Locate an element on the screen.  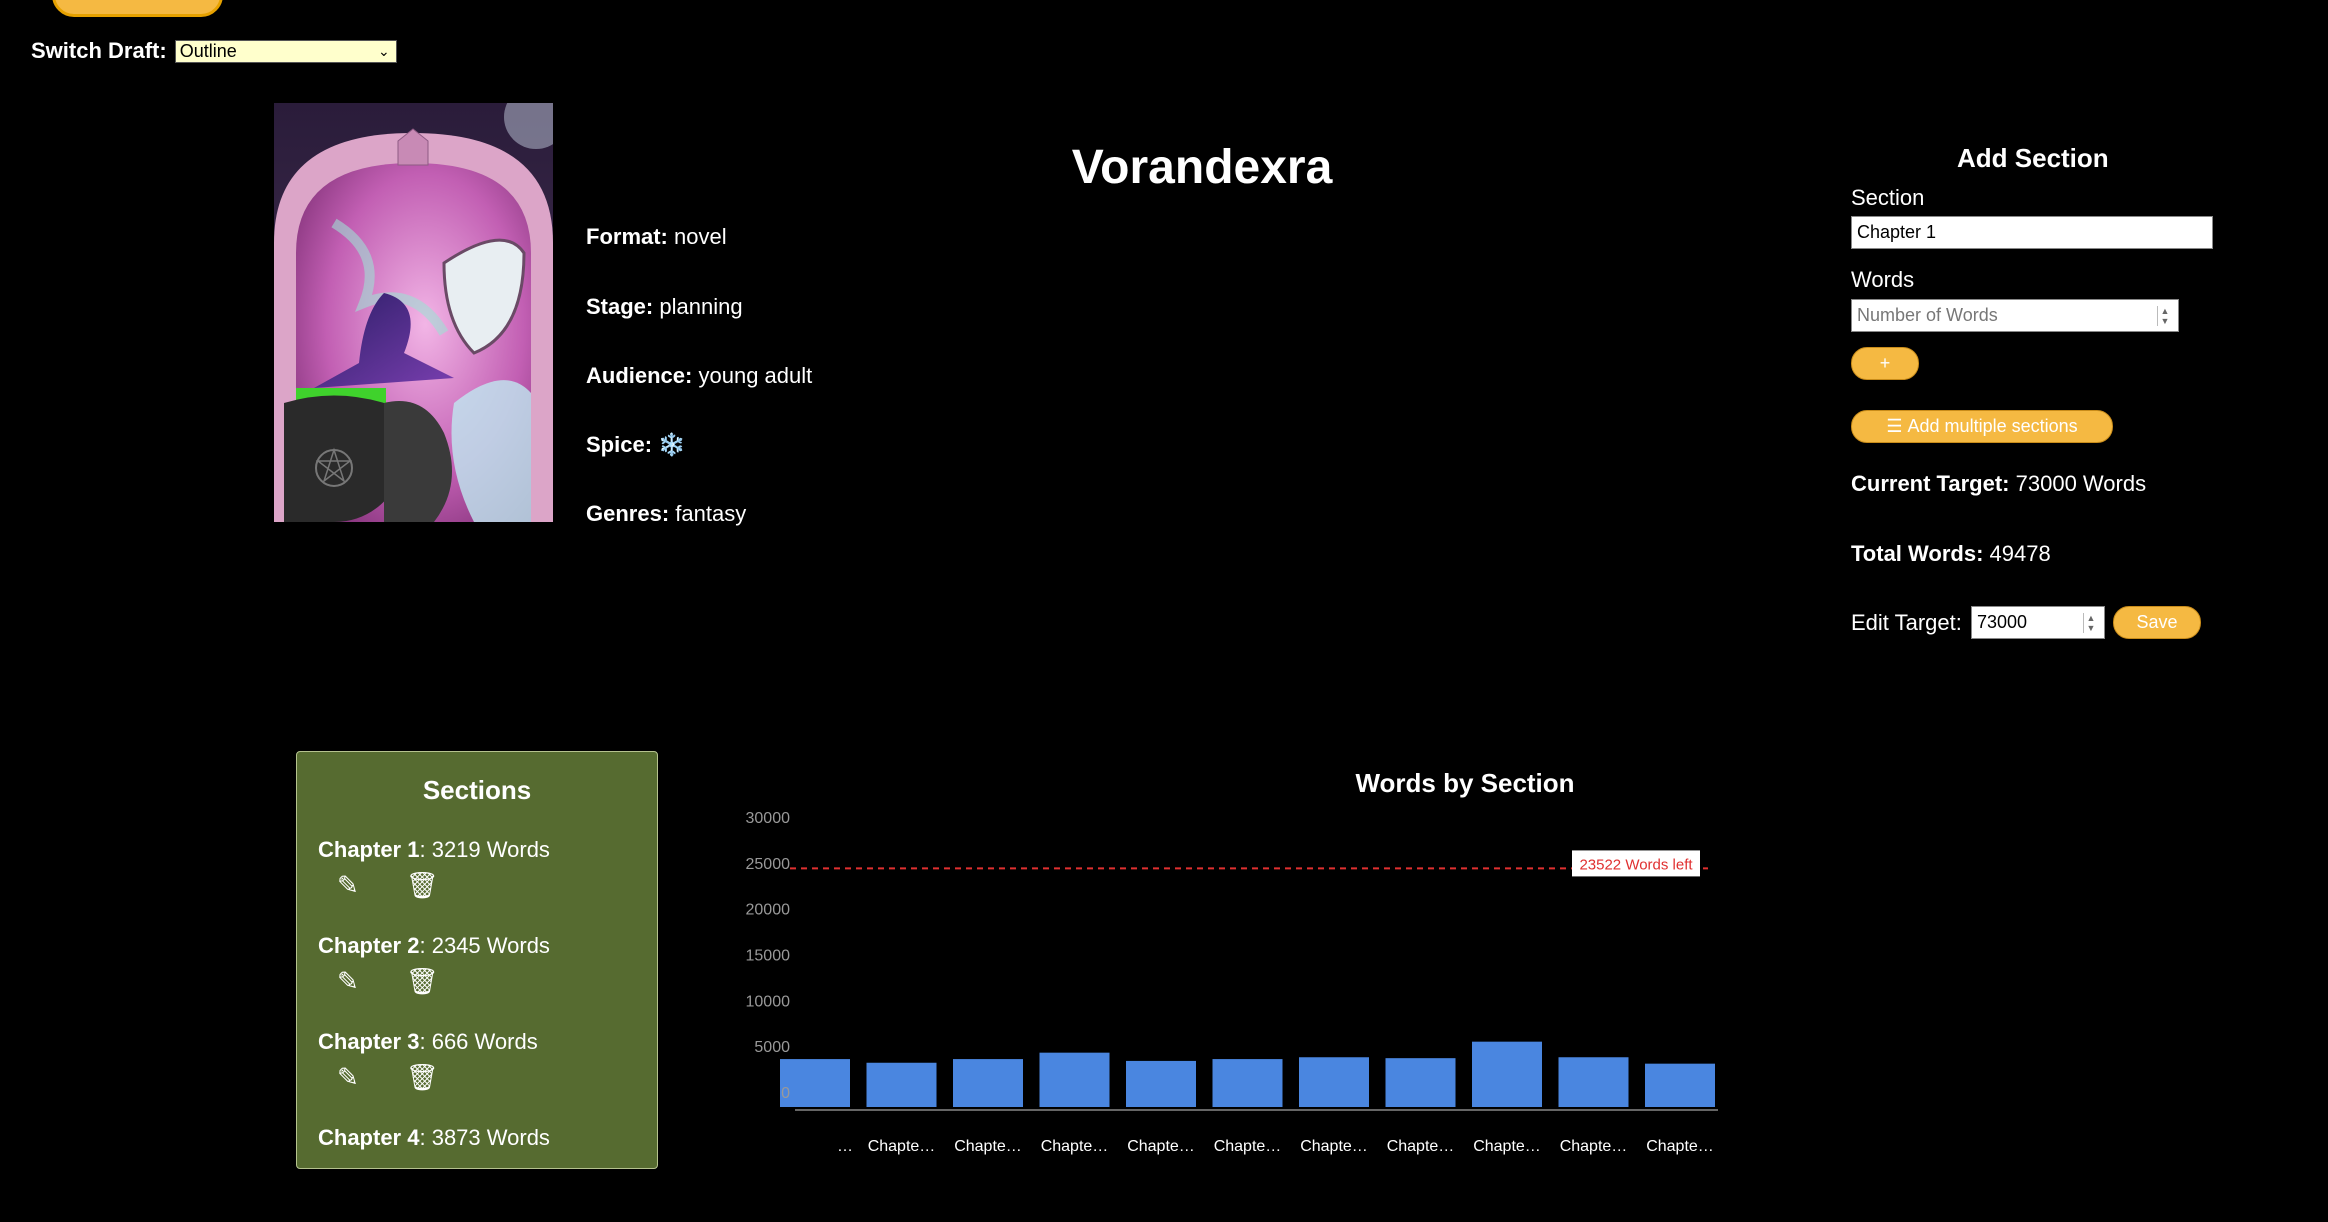
stage-row: Stage: planning is located at coordinates (664, 307).